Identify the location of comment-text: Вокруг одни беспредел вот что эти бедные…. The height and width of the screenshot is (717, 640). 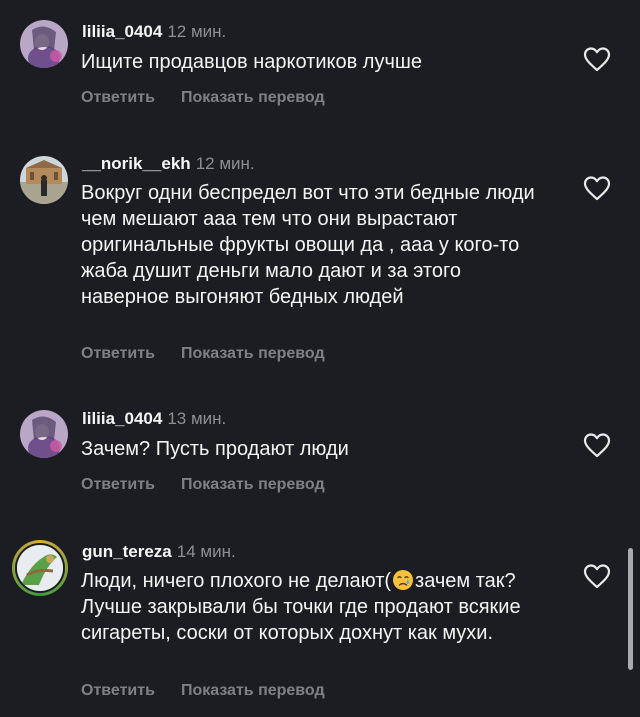
(308, 245).